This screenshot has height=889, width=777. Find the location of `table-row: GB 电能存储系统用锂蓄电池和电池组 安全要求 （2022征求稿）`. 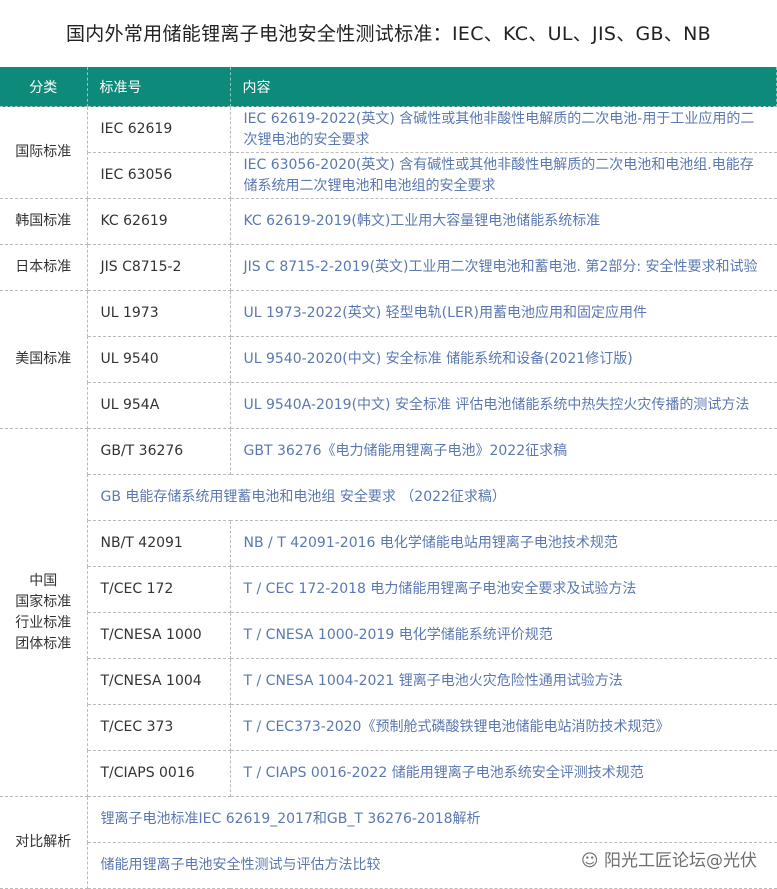

table-row: GB 电能存储系统用锂蓄电池和电池组 安全要求 （2022征求稿） is located at coordinates (388, 497).